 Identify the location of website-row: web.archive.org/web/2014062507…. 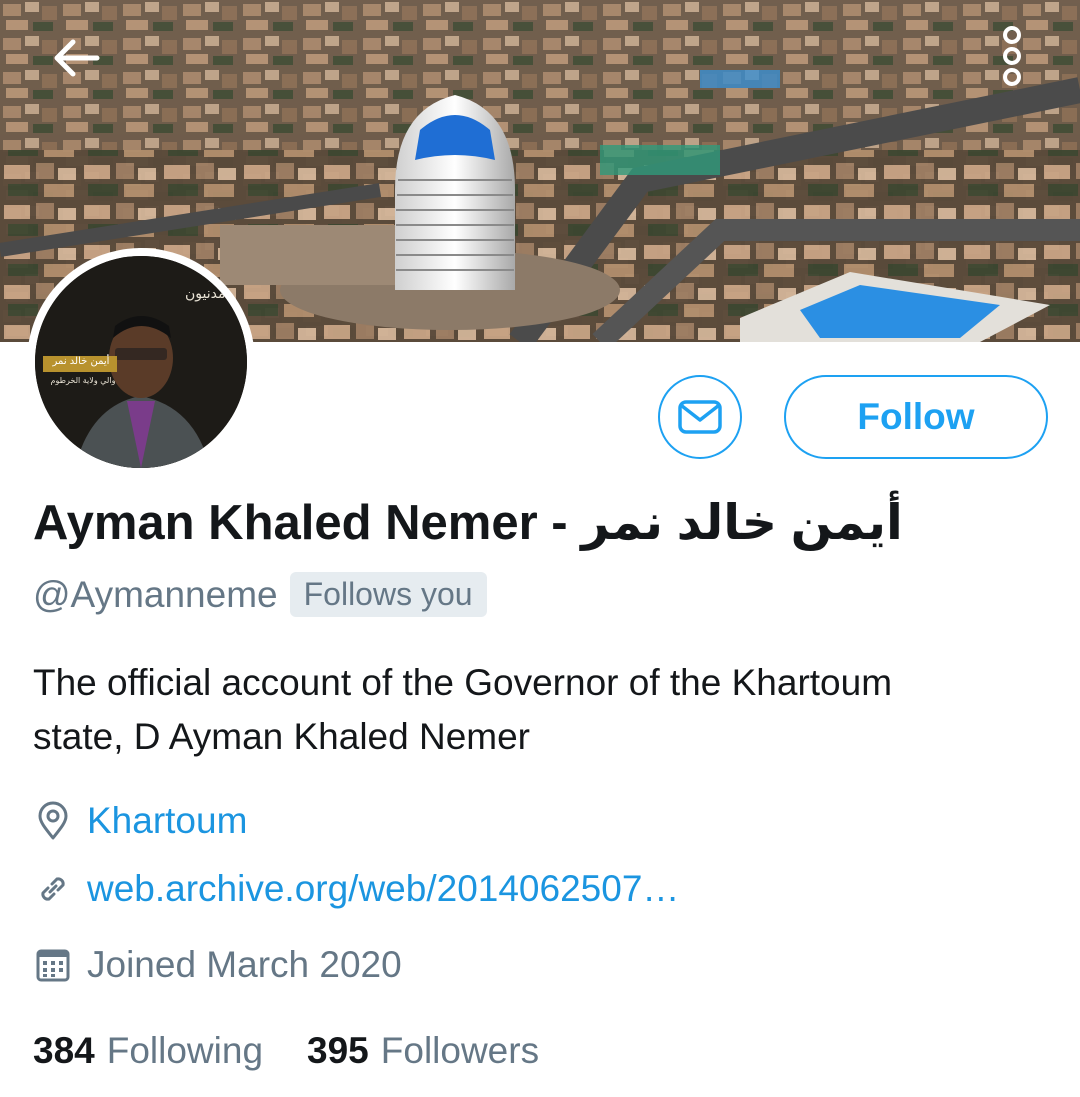
(356, 889).